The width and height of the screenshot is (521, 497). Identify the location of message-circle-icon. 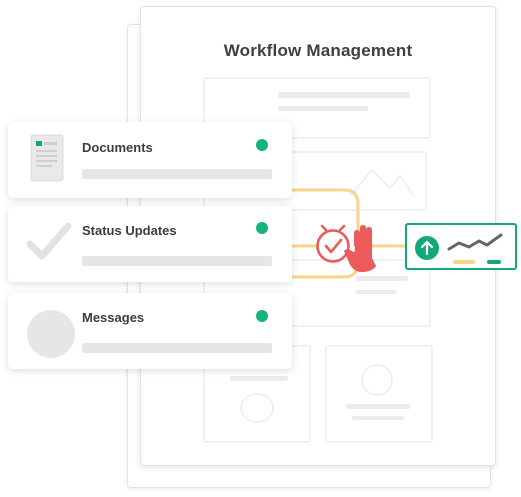
(51, 334).